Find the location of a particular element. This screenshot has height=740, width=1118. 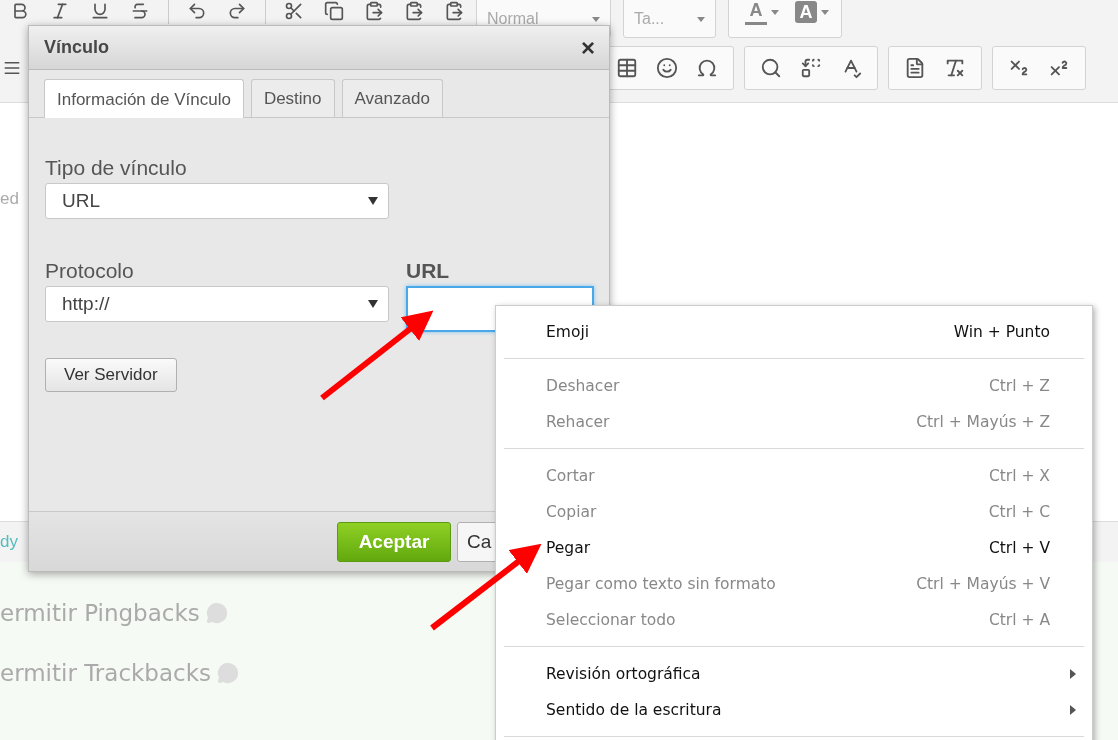

dialog-title: Vínculo is located at coordinates (76, 47).